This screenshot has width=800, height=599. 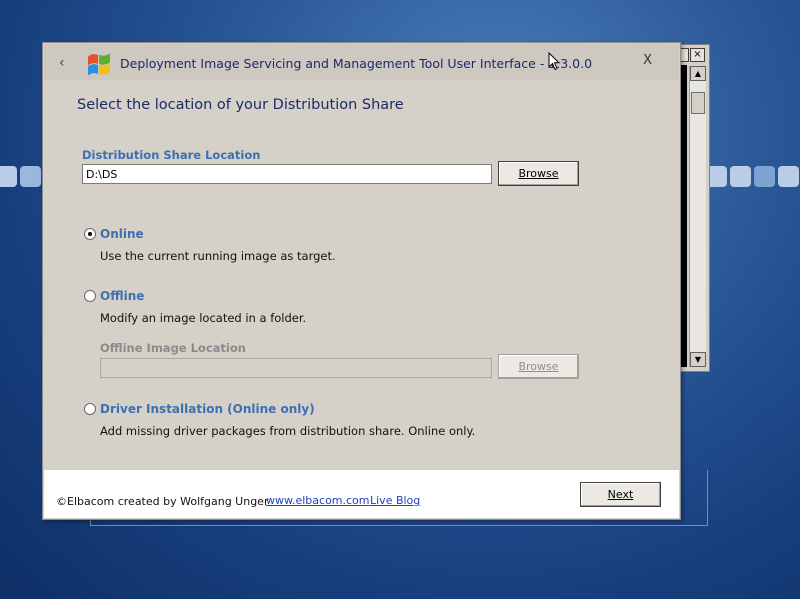 I want to click on live-blog-link: Live Blog, so click(x=395, y=500).